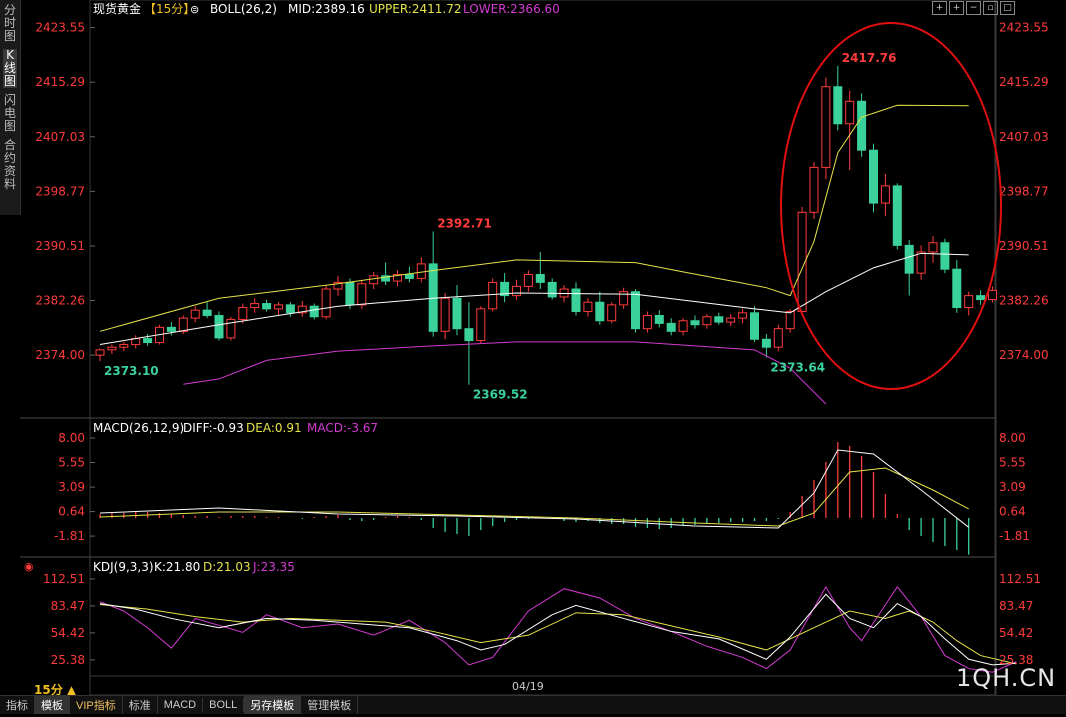 Image resolution: width=1066 pixels, height=717 pixels. Describe the element at coordinates (71, 463) in the screenshot. I see `macd-tick-left-3: 5.55` at that location.